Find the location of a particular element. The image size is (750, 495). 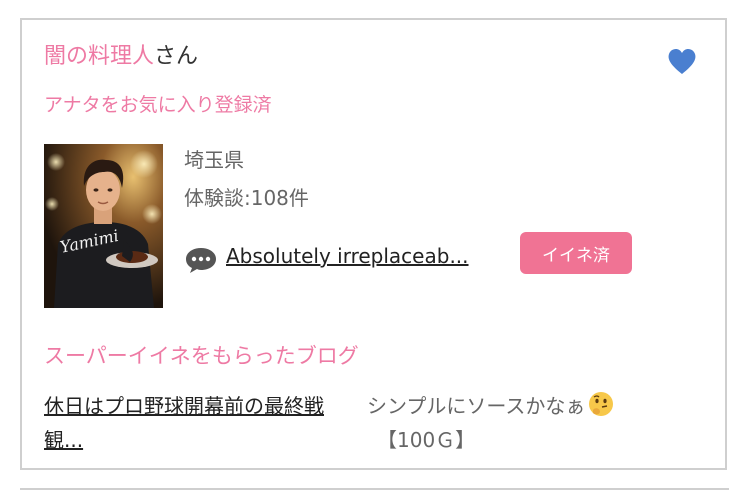

user-name-link: 闇の料理人 is located at coordinates (99, 56).